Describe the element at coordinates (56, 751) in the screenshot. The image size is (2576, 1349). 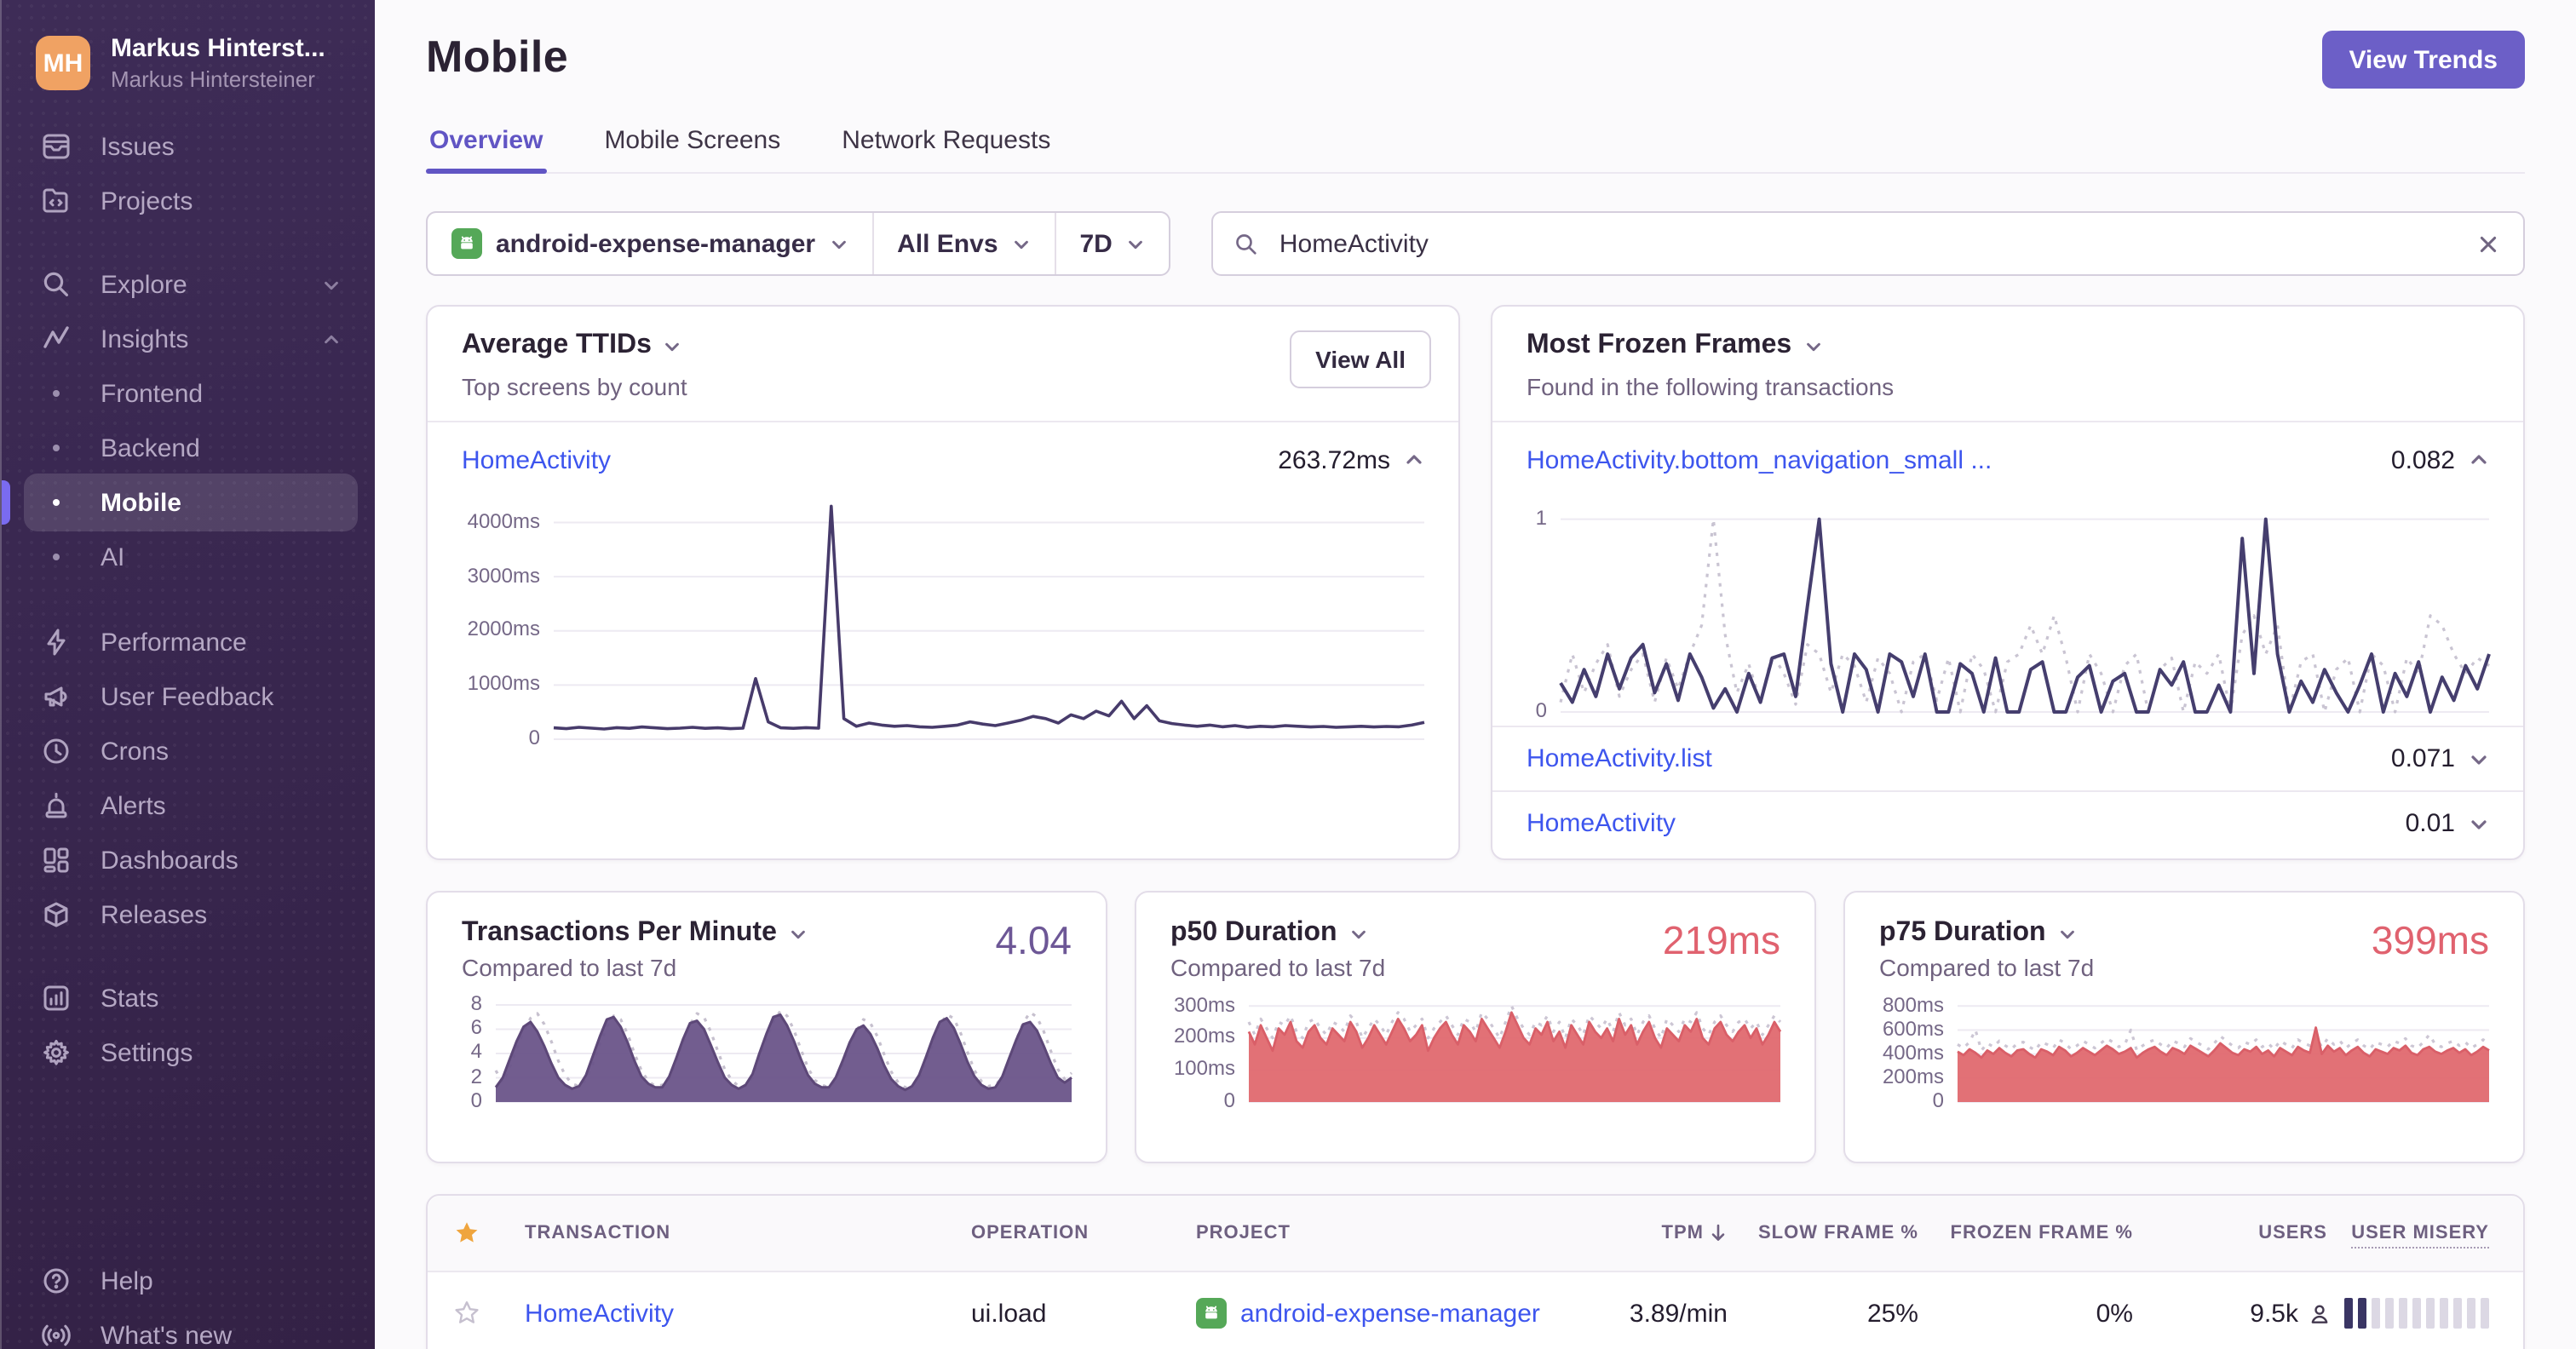
I see `clock-icon` at that location.